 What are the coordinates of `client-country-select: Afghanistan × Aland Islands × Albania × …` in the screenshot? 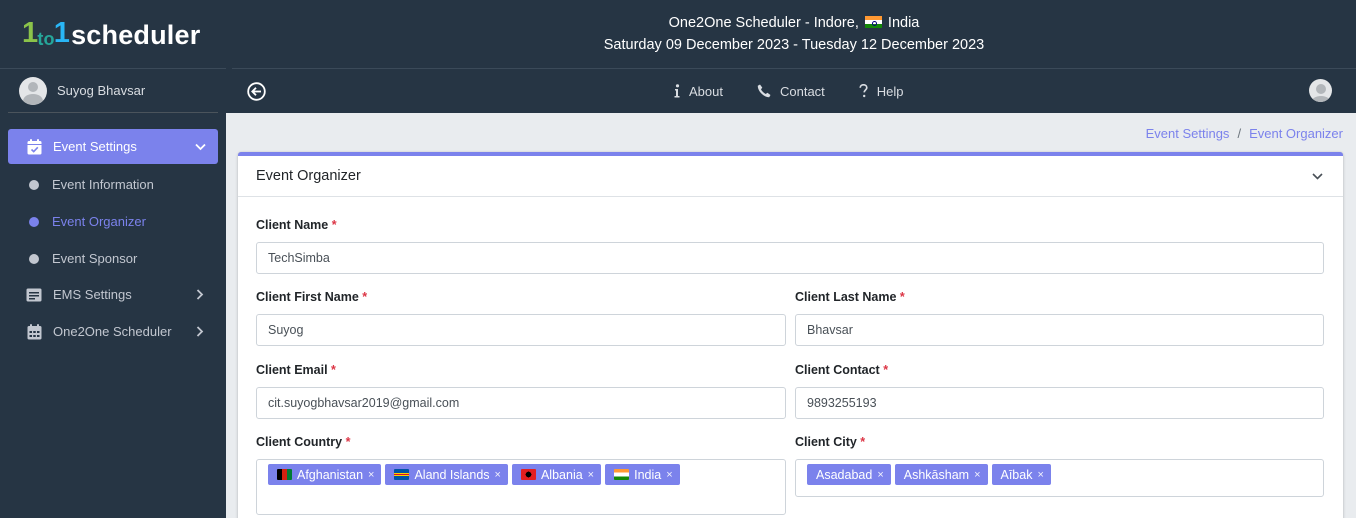 It's located at (521, 487).